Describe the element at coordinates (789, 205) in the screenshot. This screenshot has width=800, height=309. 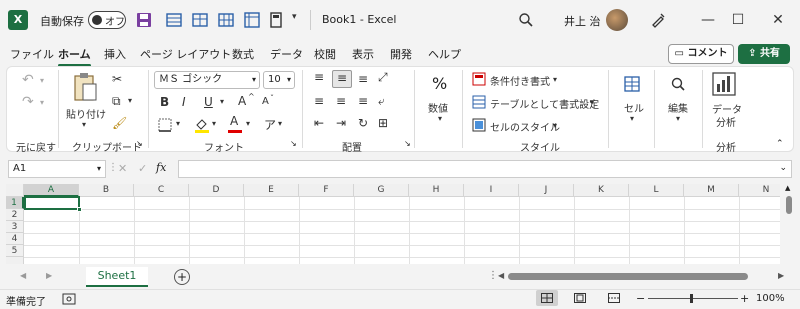
I see `vertical-scroll-thumb` at that location.